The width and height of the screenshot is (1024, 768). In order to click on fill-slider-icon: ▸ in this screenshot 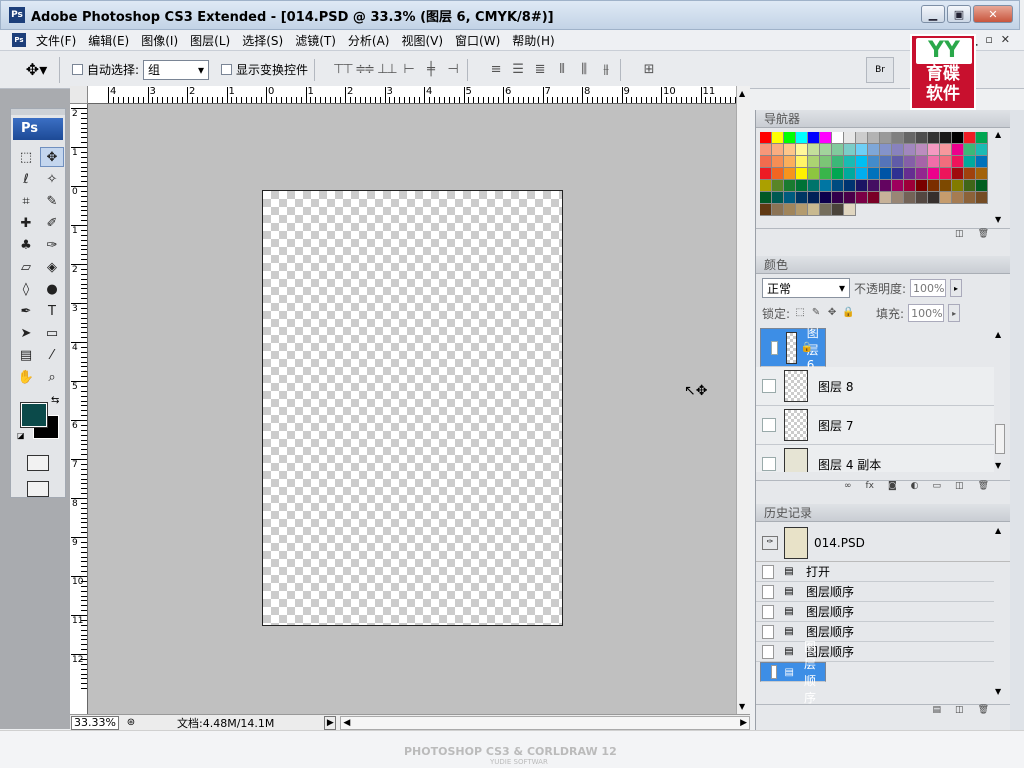, I will do `click(954, 313)`.